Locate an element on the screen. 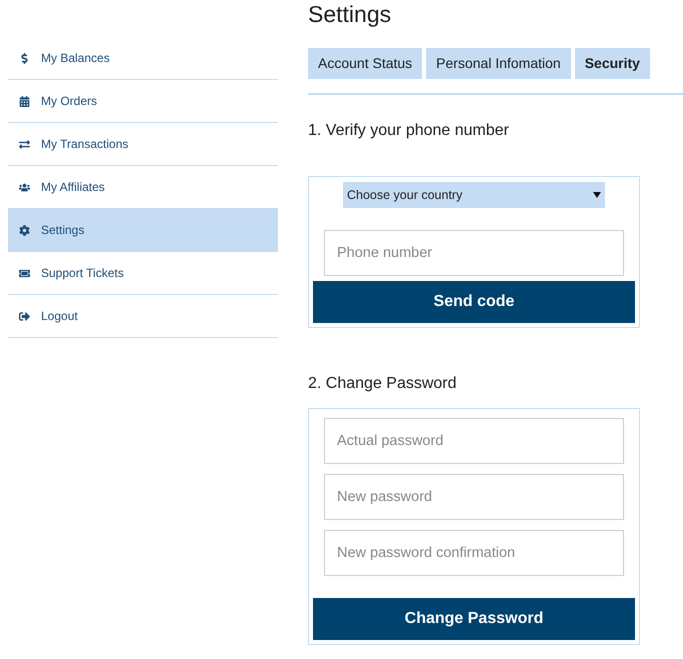 The width and height of the screenshot is (683, 659). settings-icon is located at coordinates (24, 230).